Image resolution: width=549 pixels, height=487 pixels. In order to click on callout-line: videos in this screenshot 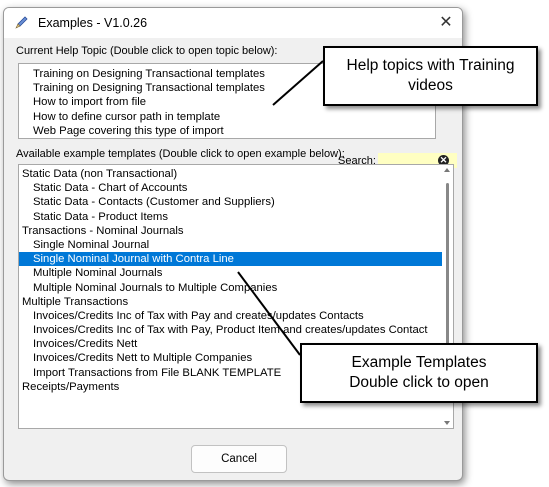, I will do `click(430, 85)`.